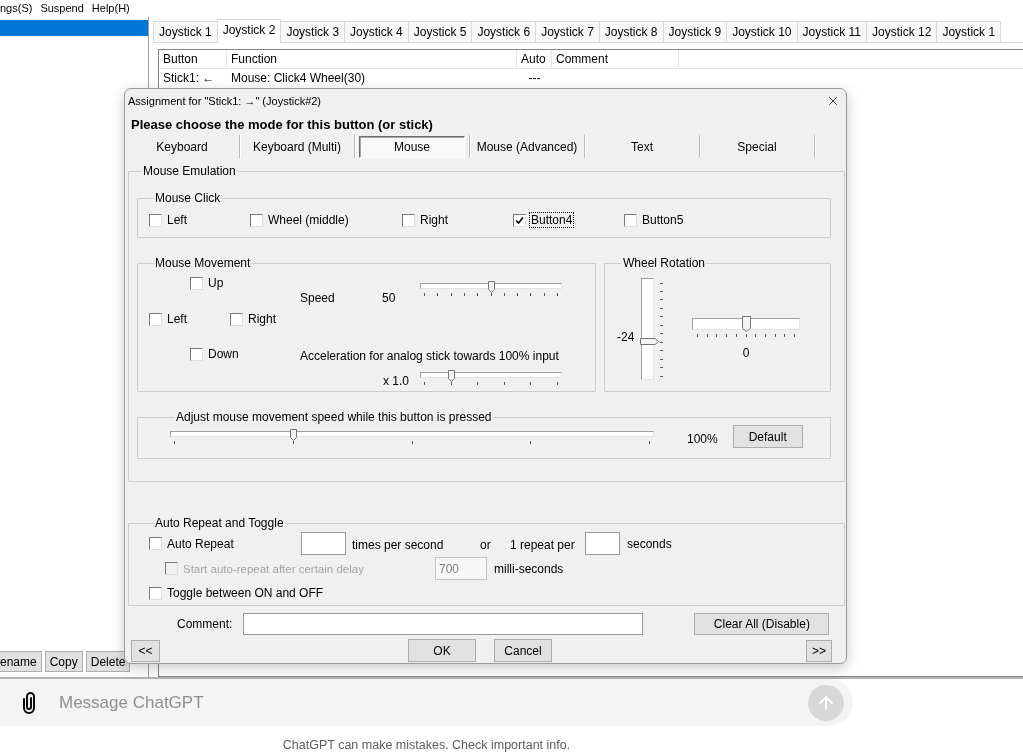 The height and width of the screenshot is (755, 1023). I want to click on mode-tab: Keyboard (Multi), so click(297, 146).